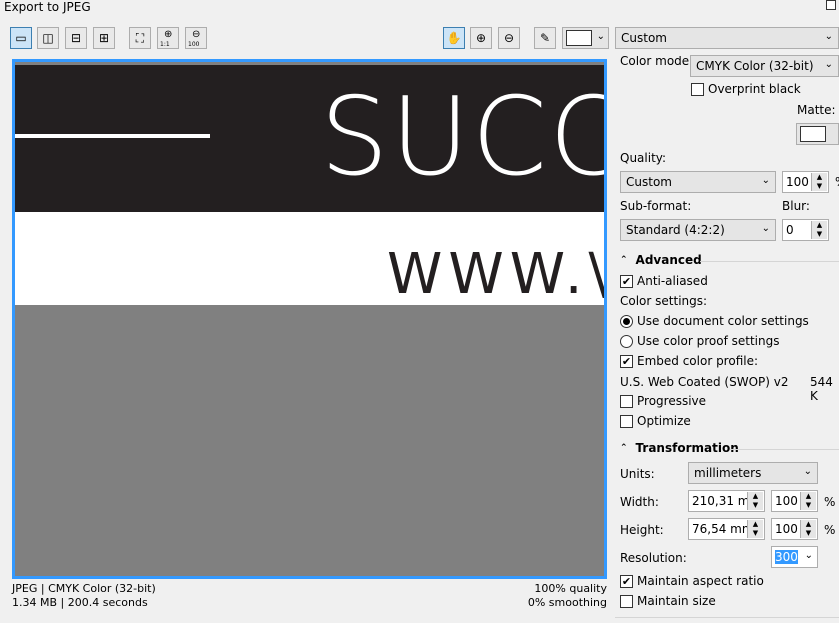  I want to click on vertical-split-icon: ◫, so click(48, 38).